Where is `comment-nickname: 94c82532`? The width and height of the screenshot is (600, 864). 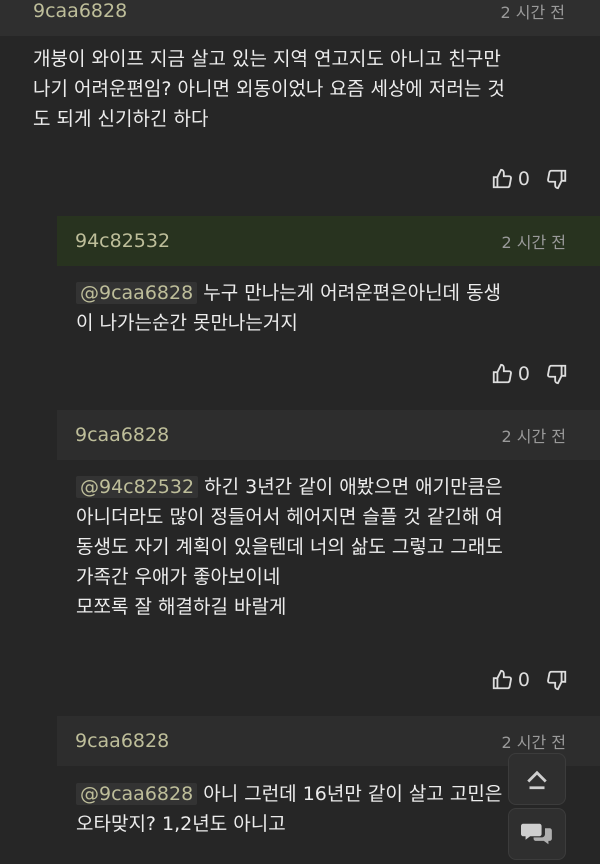 comment-nickname: 94c82532 is located at coordinates (122, 241).